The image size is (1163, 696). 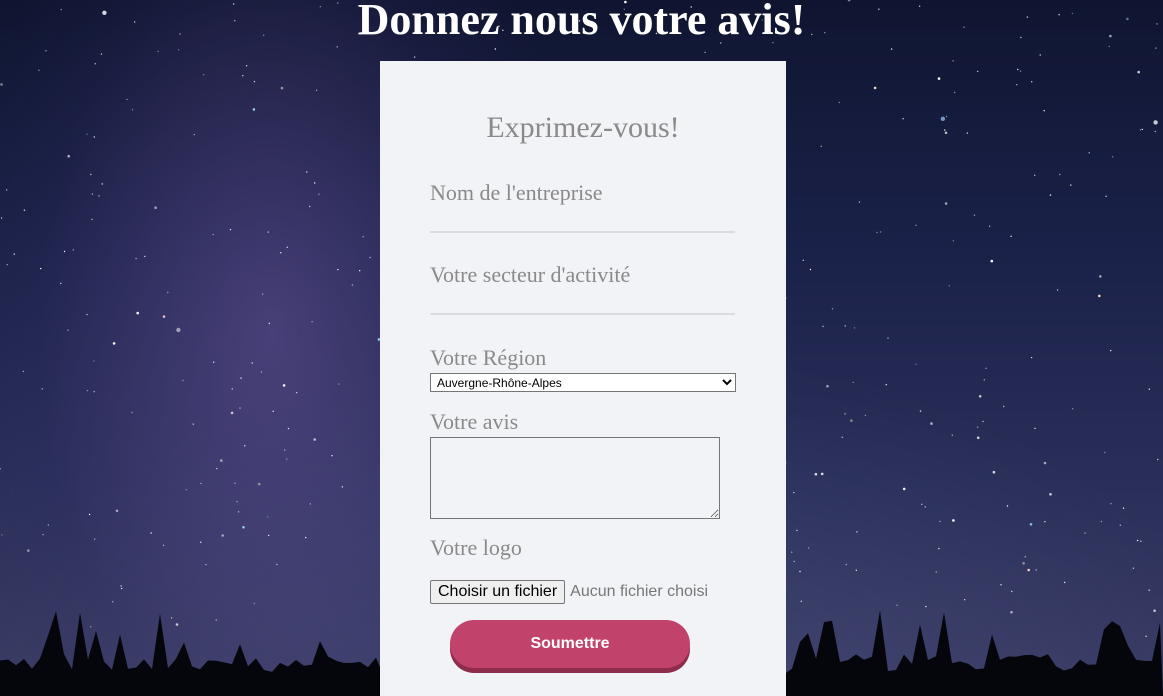 What do you see at coordinates (570, 644) in the screenshot?
I see `submit-button: Soumettre` at bounding box center [570, 644].